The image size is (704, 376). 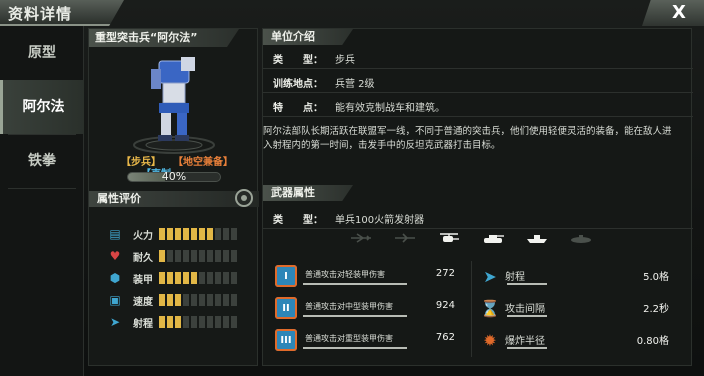 I want to click on weapon-stat: ➤ 射程 5.0格, so click(x=577, y=277).